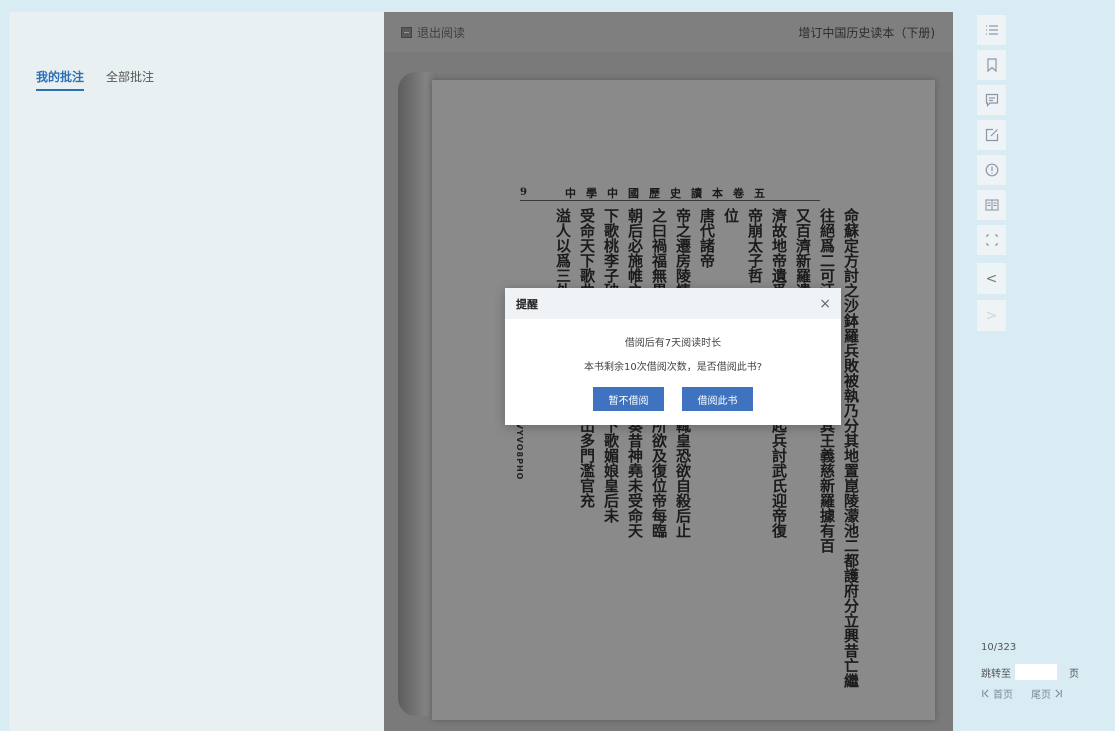 This screenshot has width=1115, height=731. I want to click on first-page-label: 首页, so click(1003, 695).